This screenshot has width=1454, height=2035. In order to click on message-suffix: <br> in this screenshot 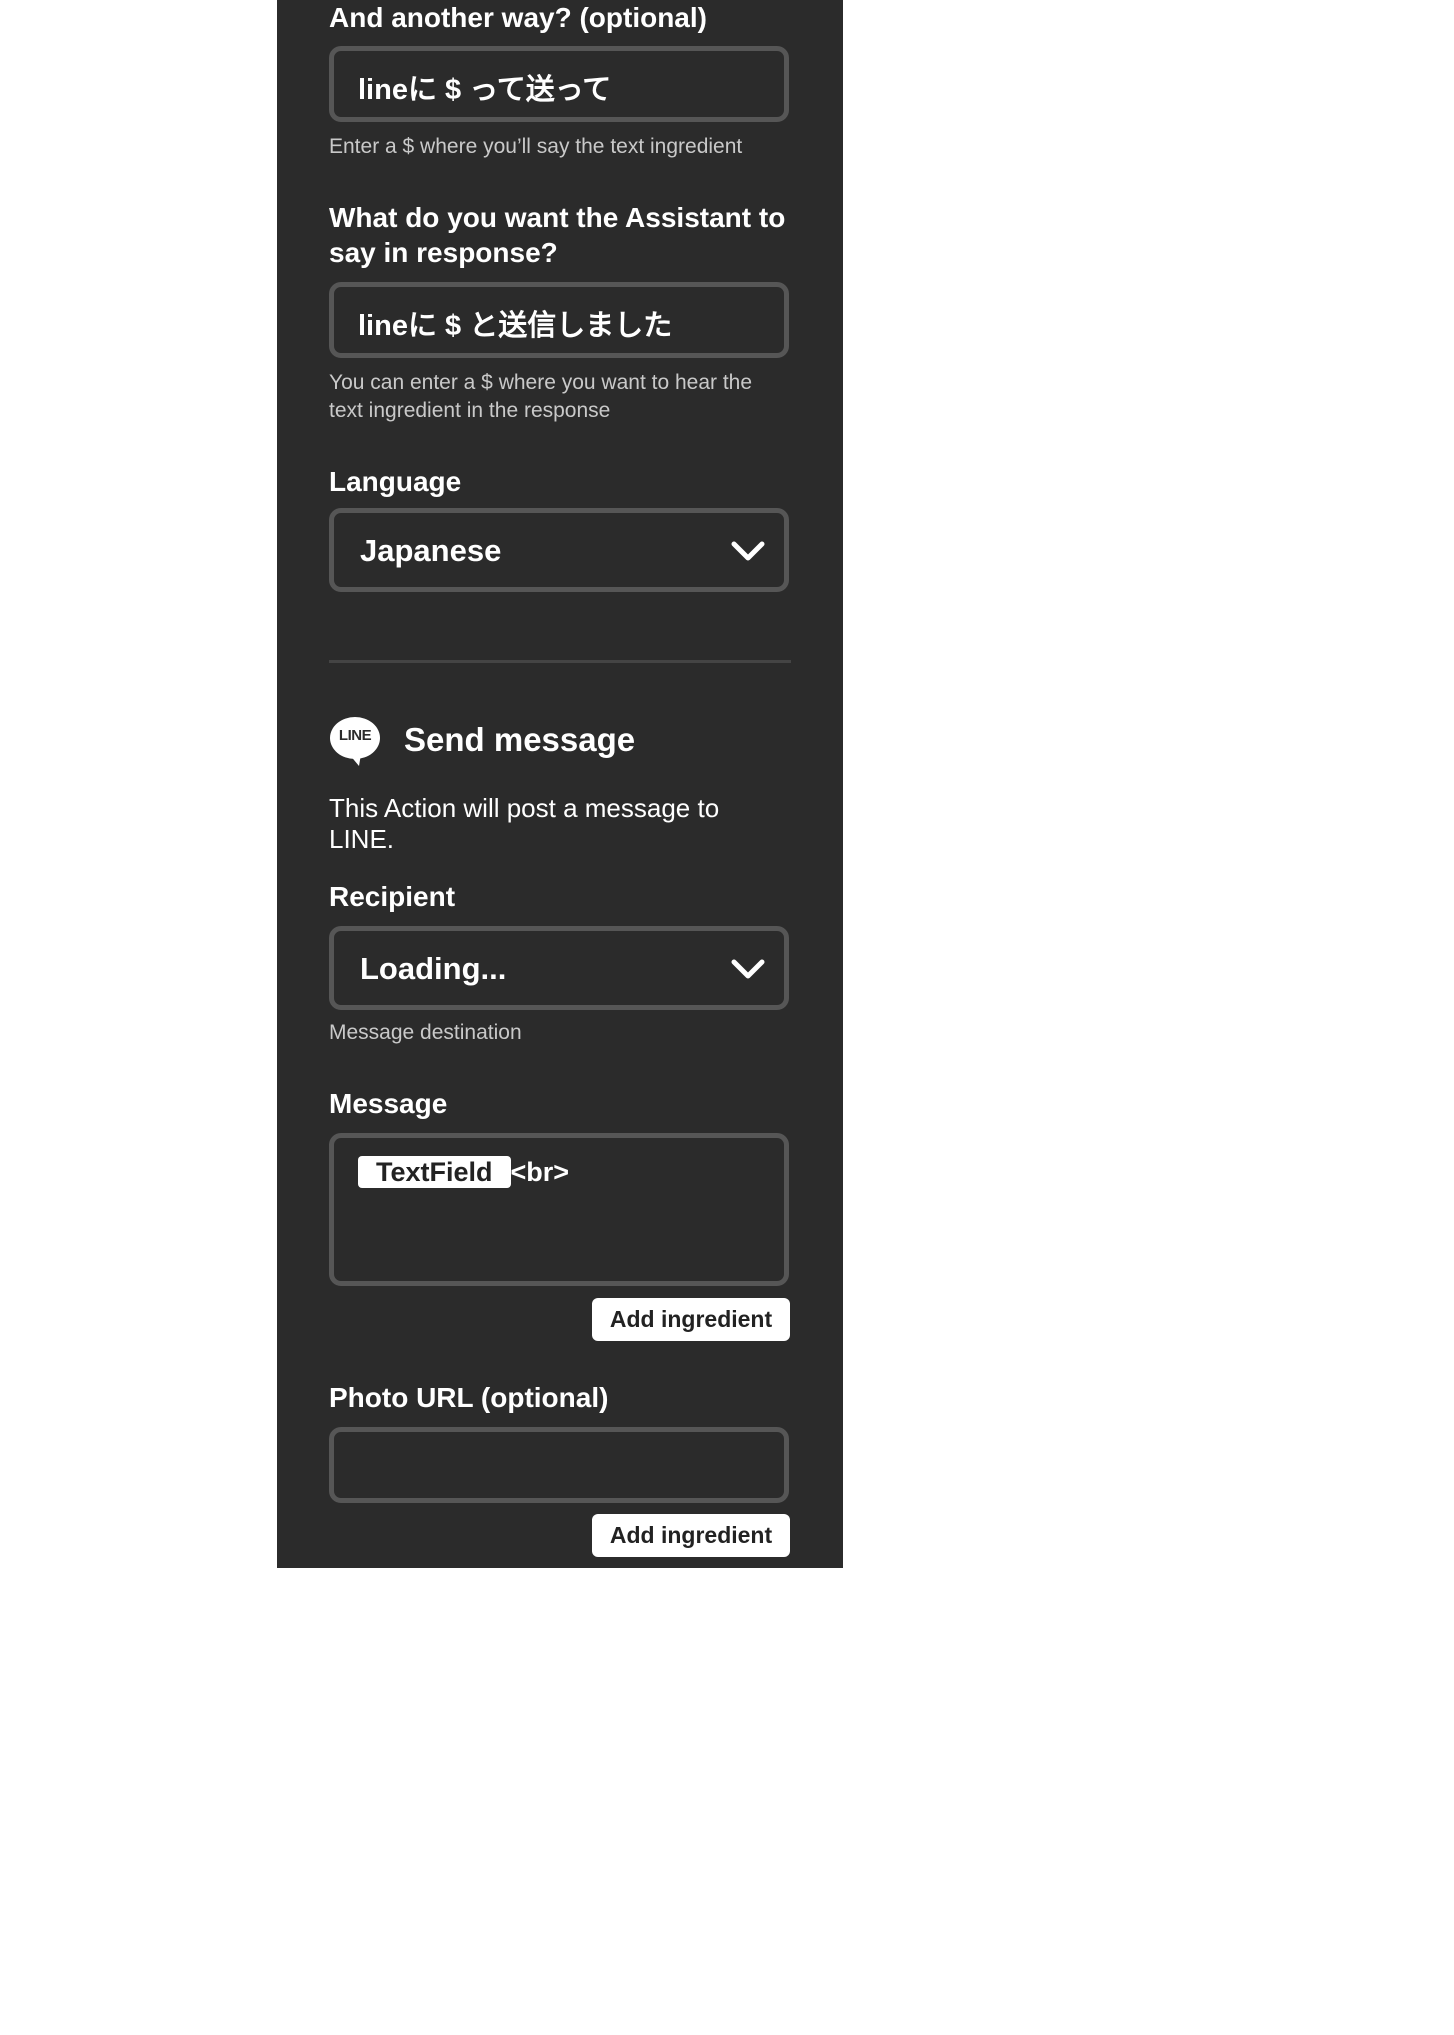, I will do `click(540, 1172)`.